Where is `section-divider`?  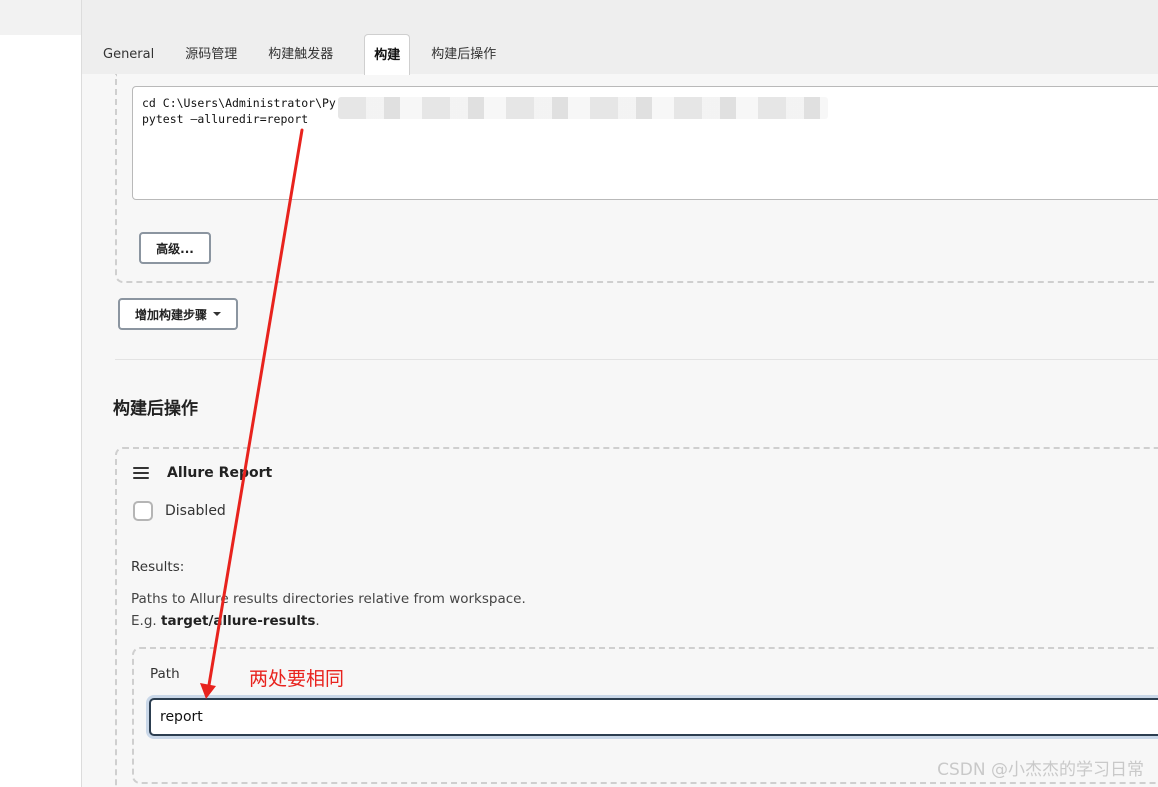 section-divider is located at coordinates (636, 359).